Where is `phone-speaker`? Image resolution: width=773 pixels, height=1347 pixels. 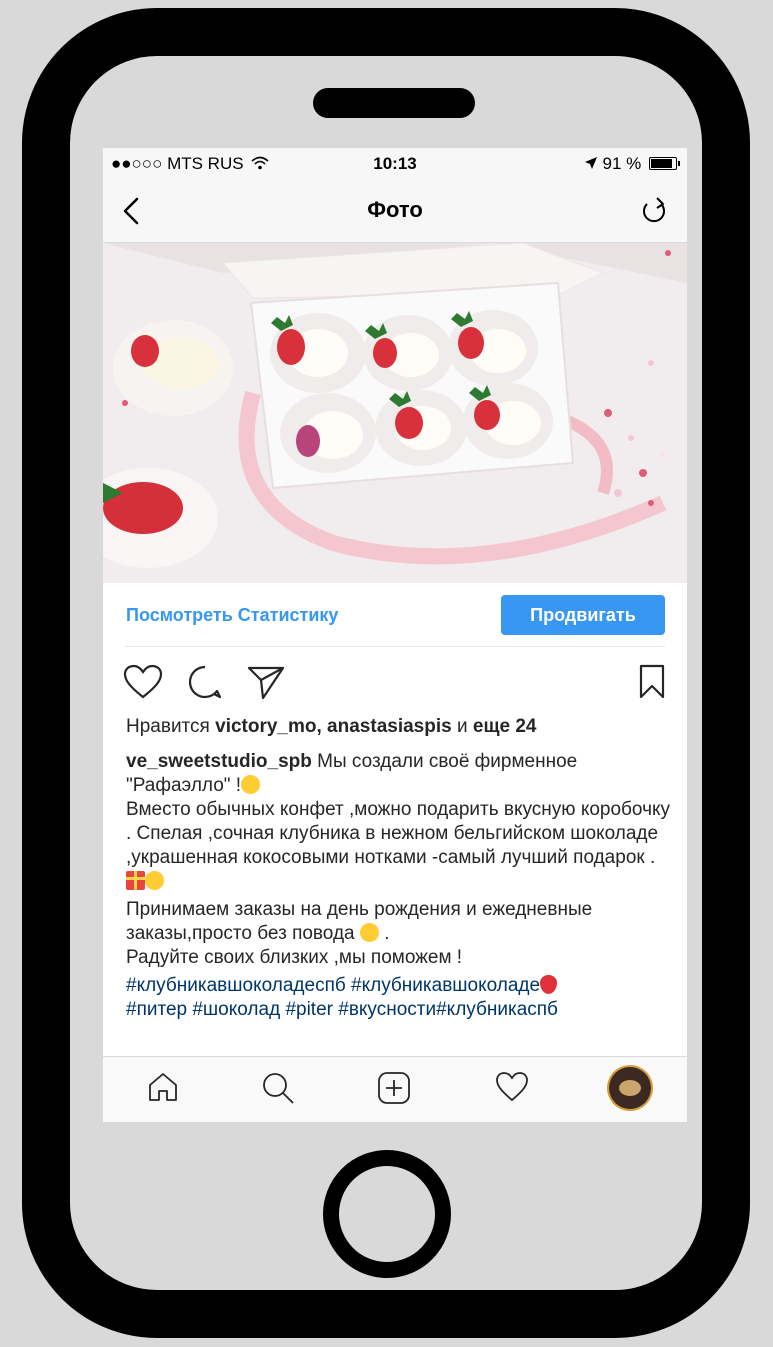 phone-speaker is located at coordinates (394, 103).